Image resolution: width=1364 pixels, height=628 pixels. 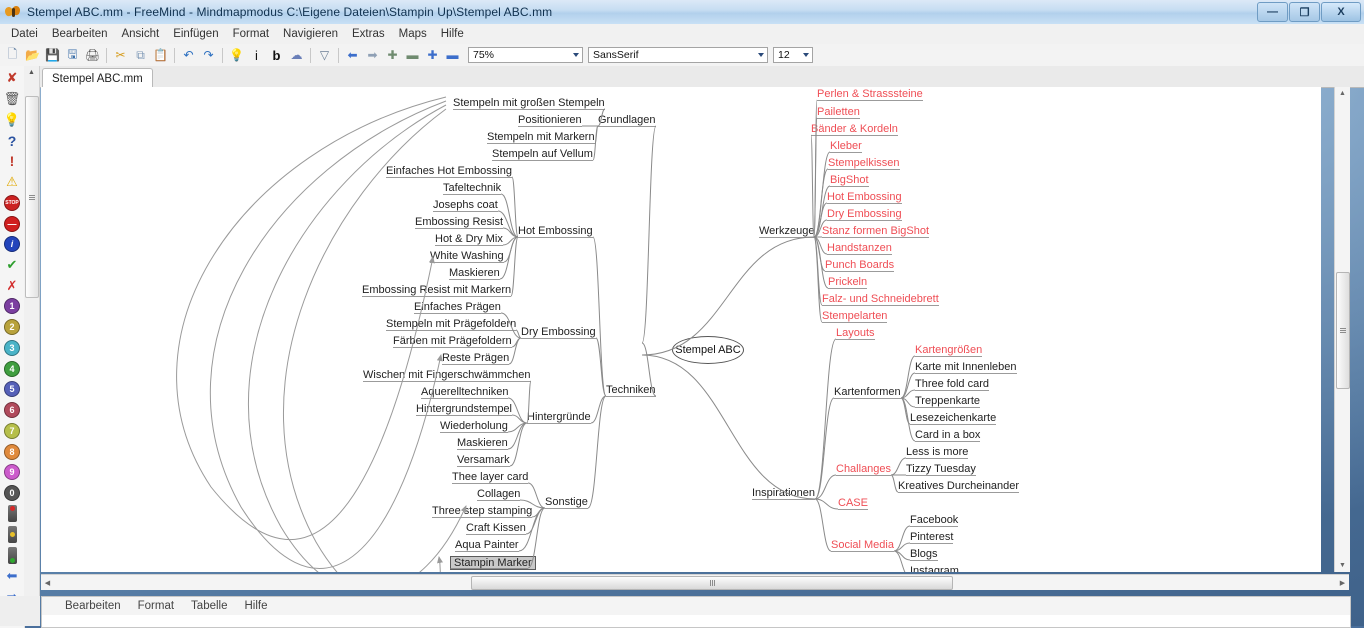 What do you see at coordinates (12, 410) in the screenshot?
I see `number-6-icon: 6` at bounding box center [12, 410].